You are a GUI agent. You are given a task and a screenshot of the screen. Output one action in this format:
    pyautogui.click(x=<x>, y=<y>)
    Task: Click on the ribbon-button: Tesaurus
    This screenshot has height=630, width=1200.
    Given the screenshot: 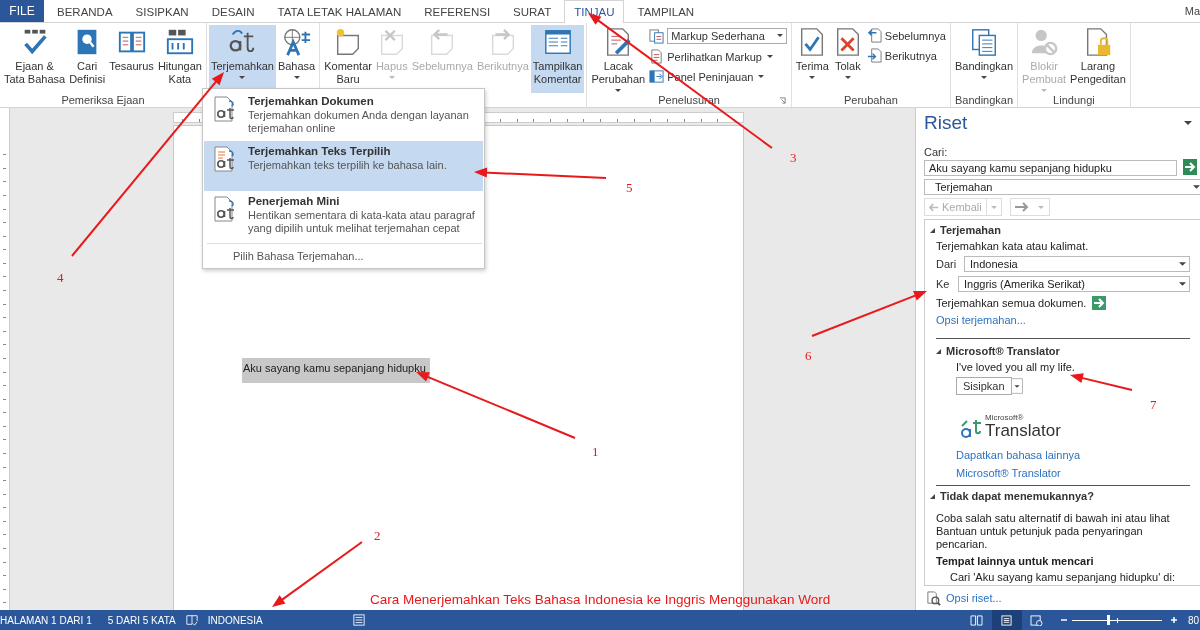 What is the action you would take?
    pyautogui.click(x=131, y=59)
    